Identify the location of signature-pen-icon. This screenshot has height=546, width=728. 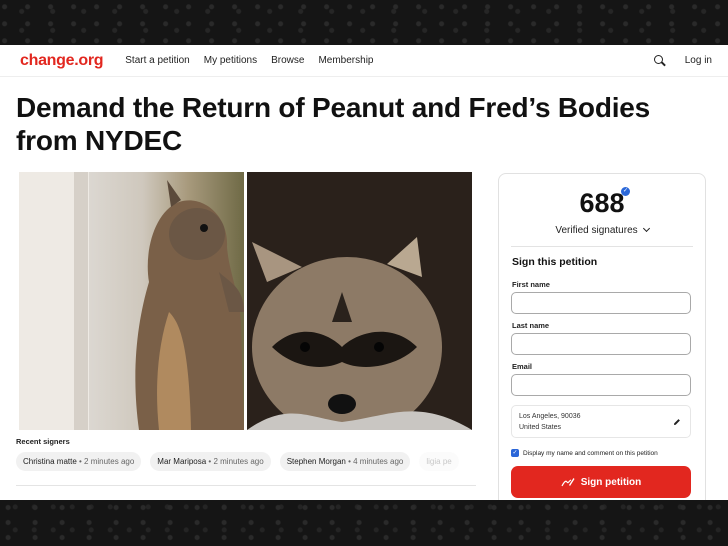
(568, 482).